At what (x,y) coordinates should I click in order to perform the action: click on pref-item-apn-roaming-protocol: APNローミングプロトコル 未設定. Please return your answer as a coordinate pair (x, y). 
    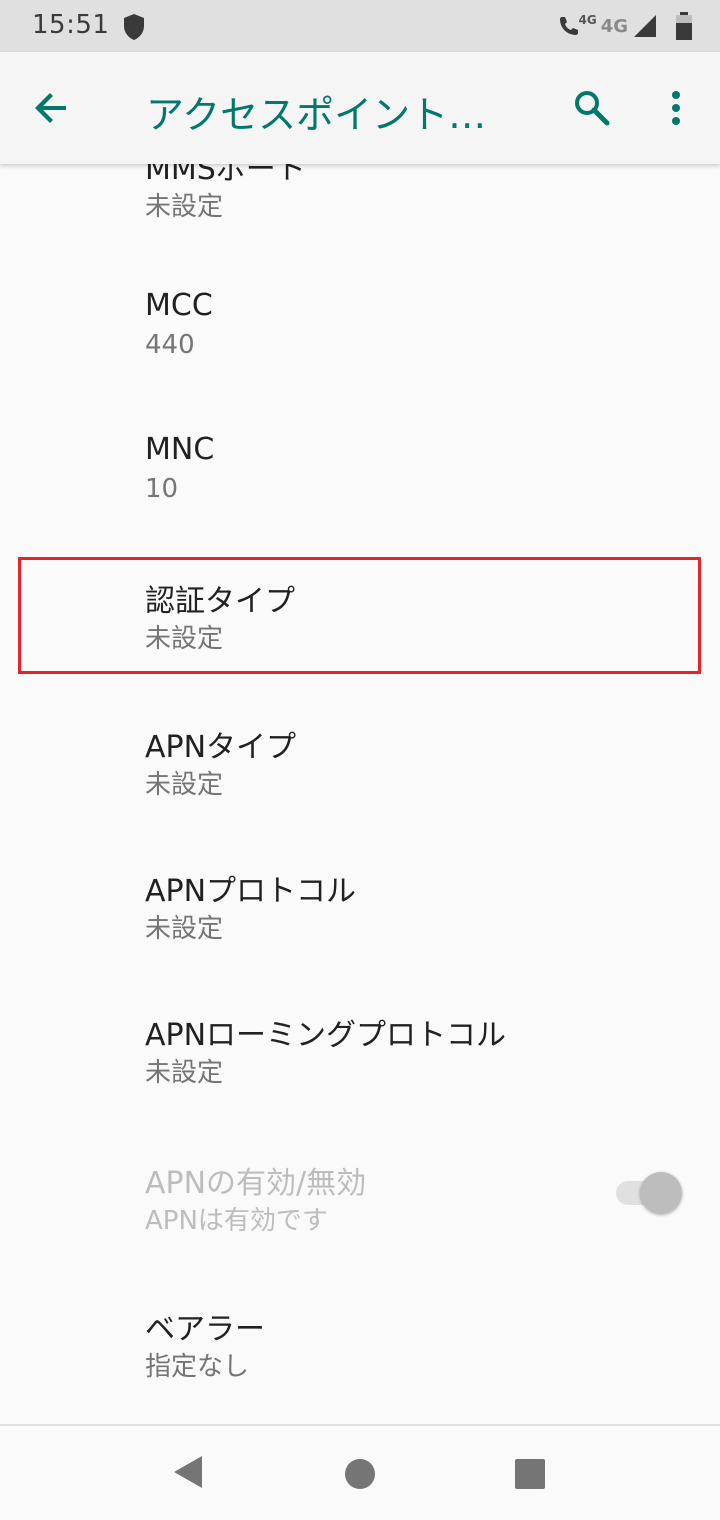
    Looking at the image, I should click on (360, 1046).